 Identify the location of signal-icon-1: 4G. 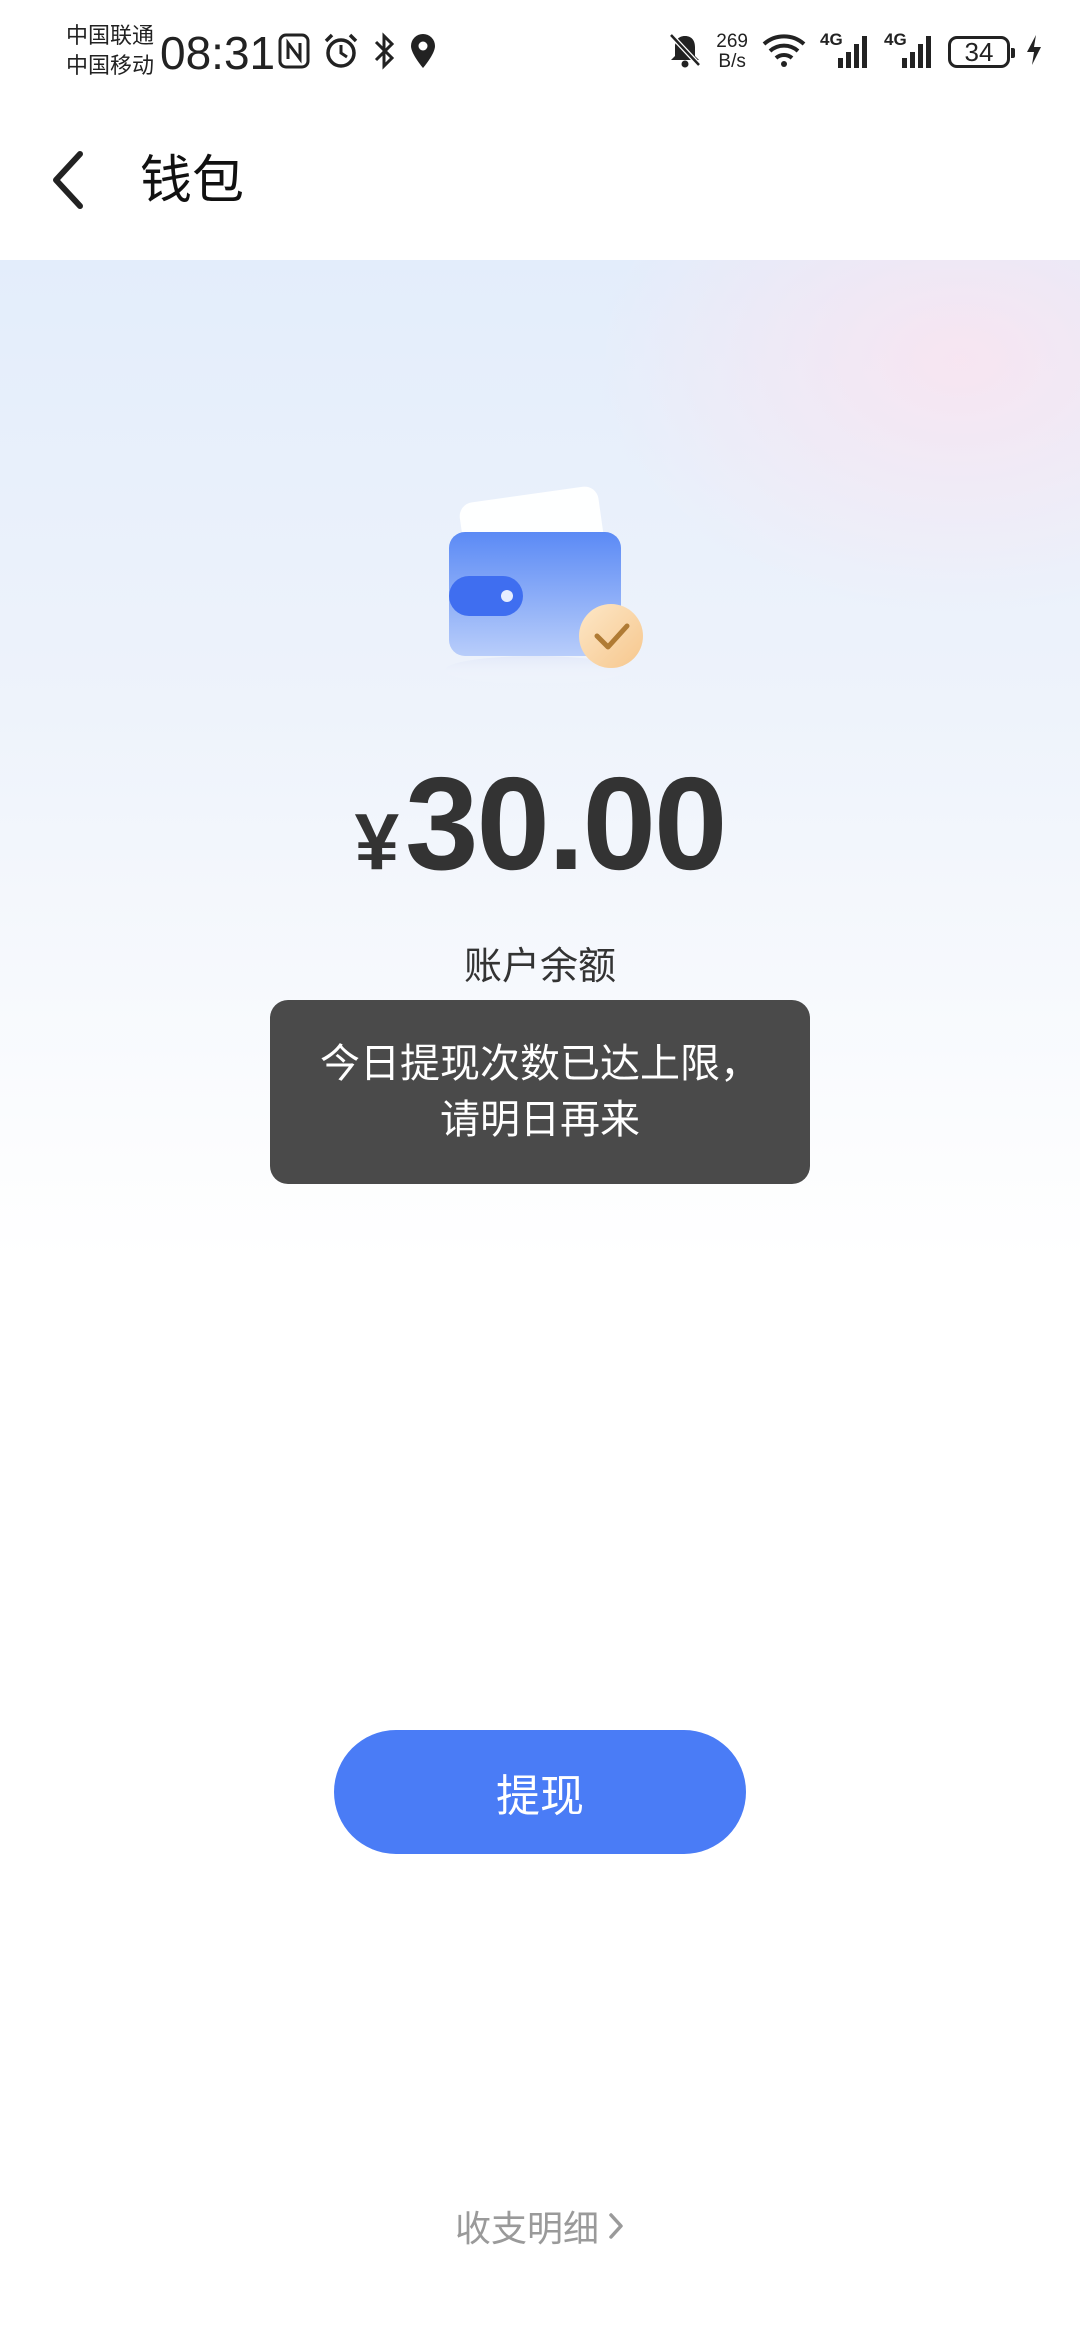
(845, 50).